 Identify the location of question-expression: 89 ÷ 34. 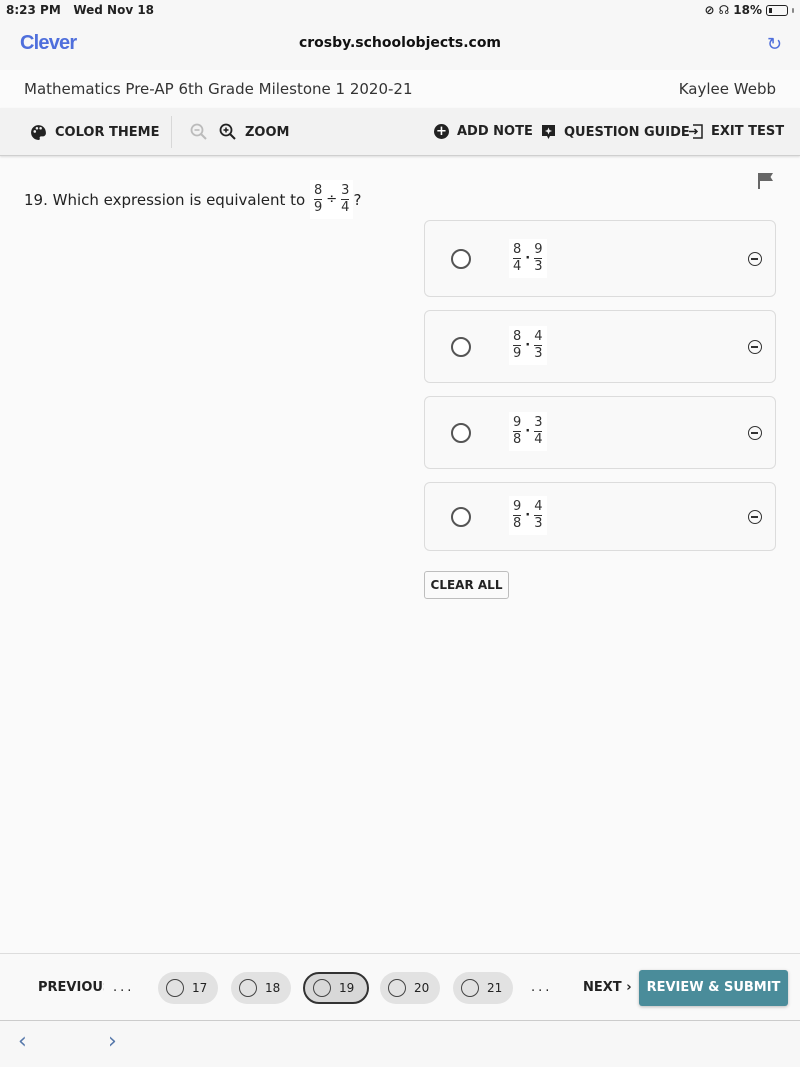
(331, 199).